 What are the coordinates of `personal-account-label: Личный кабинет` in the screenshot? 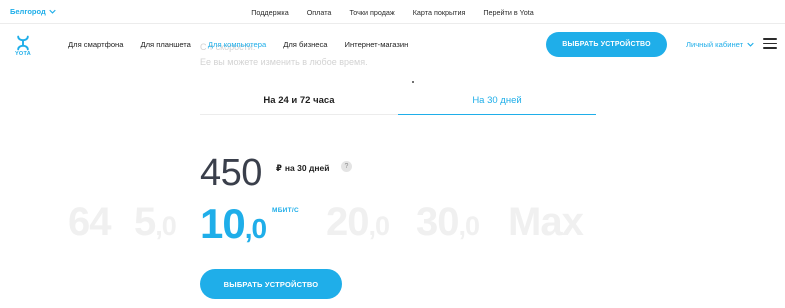 It's located at (715, 44).